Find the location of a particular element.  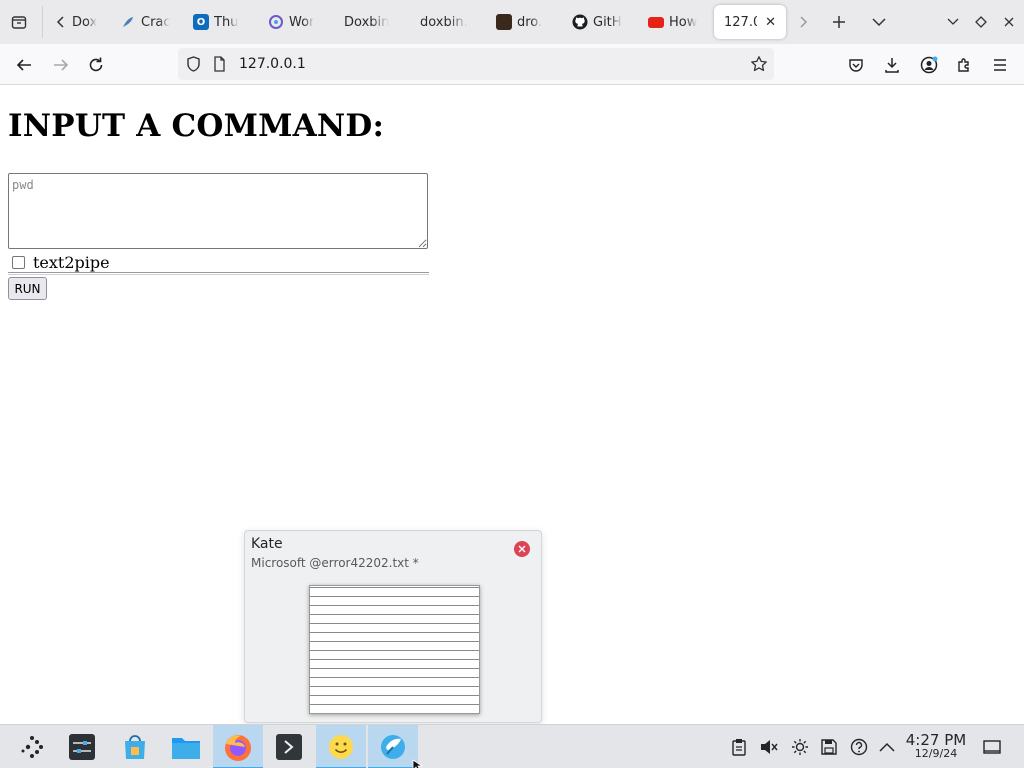

tab-active-localhost: 127.0 ✕ is located at coordinates (750, 22).